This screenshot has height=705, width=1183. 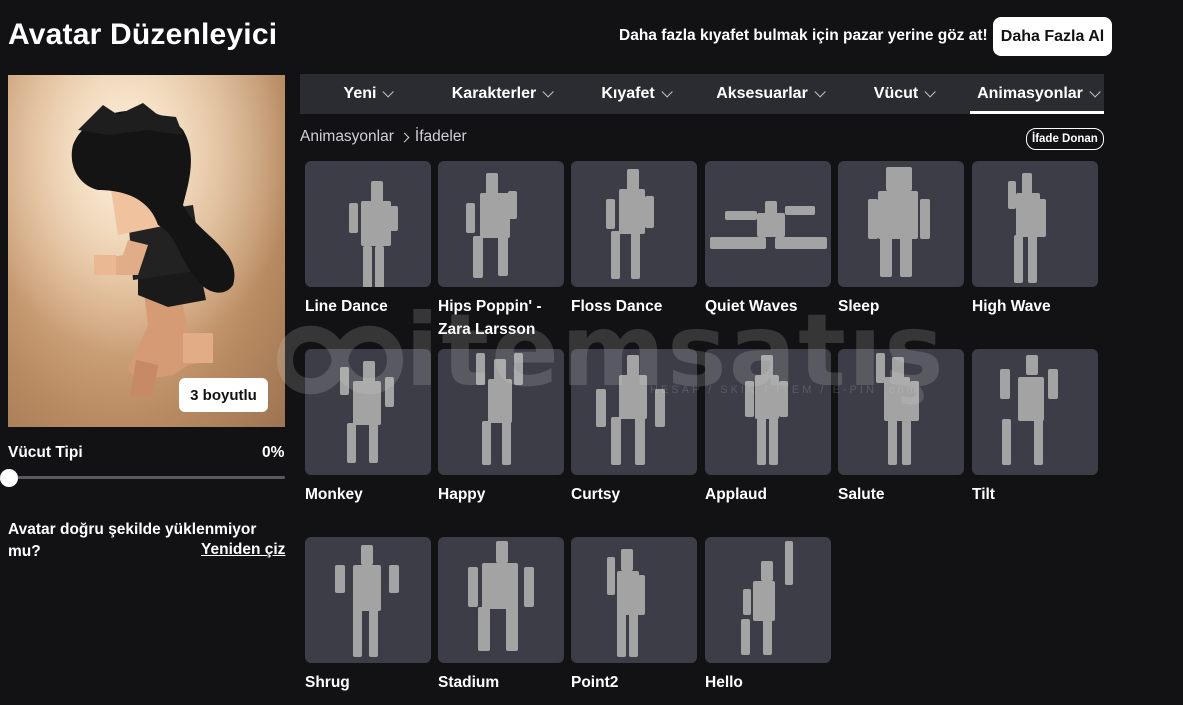 I want to click on body-type-value: 0%, so click(x=273, y=452).